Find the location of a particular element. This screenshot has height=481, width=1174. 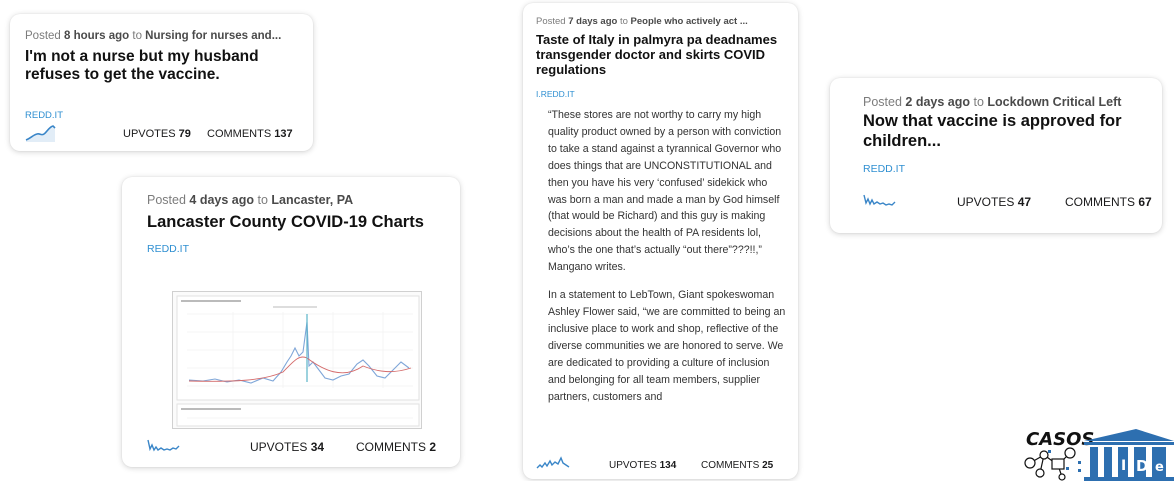

svg-text: e is located at coordinates (1159, 467).